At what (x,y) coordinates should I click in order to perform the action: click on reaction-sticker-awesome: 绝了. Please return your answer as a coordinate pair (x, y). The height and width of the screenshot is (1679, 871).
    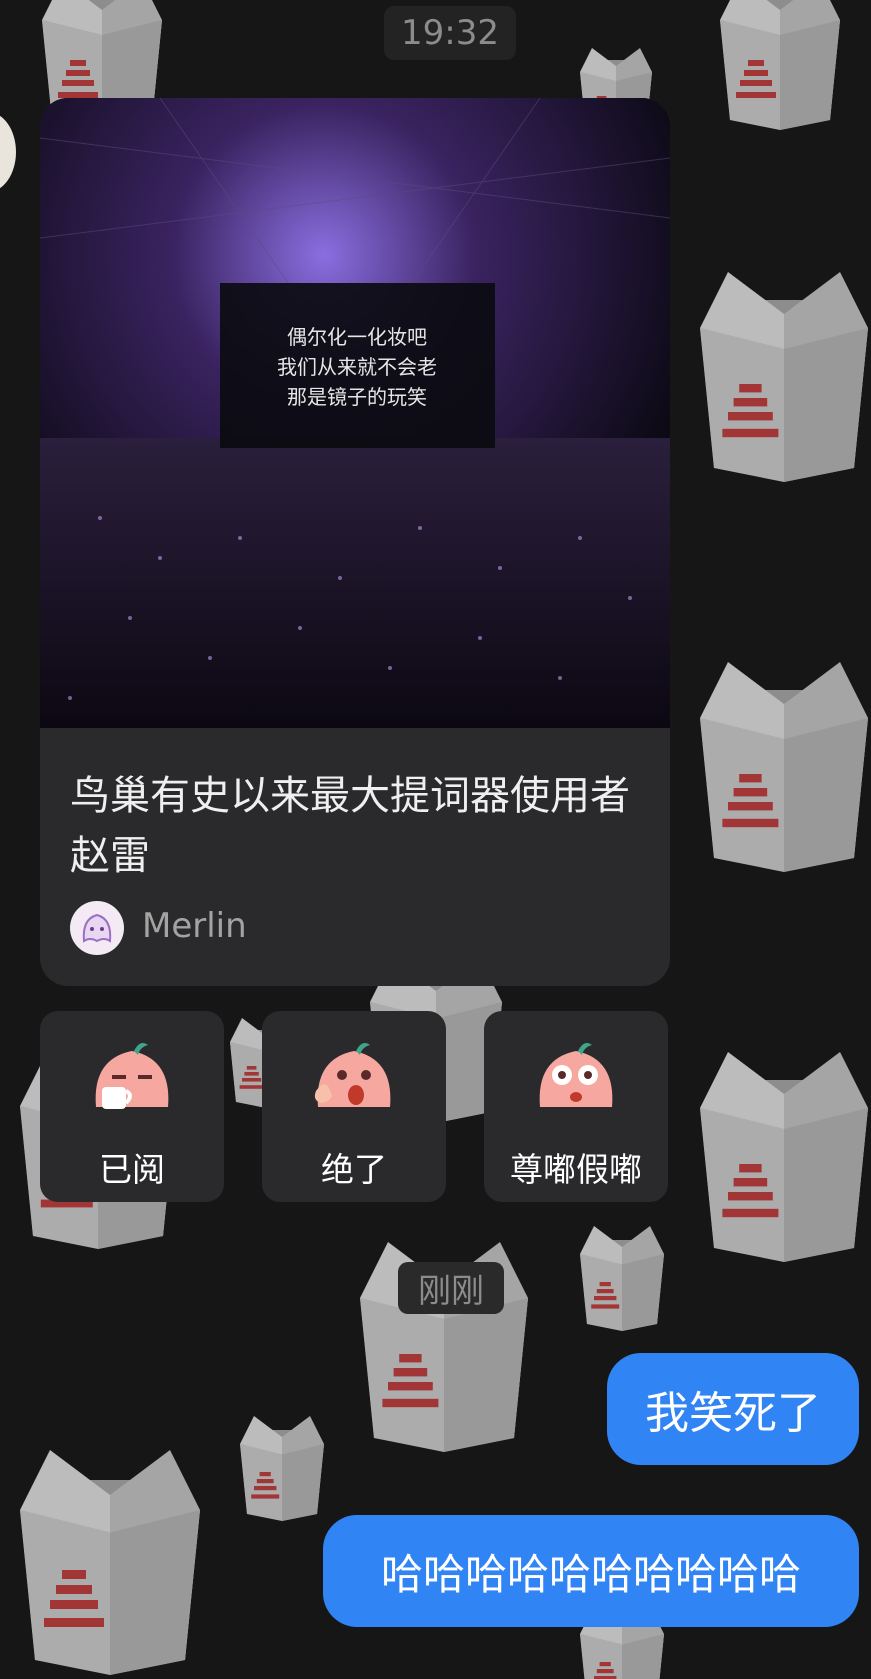
    Looking at the image, I should click on (354, 1106).